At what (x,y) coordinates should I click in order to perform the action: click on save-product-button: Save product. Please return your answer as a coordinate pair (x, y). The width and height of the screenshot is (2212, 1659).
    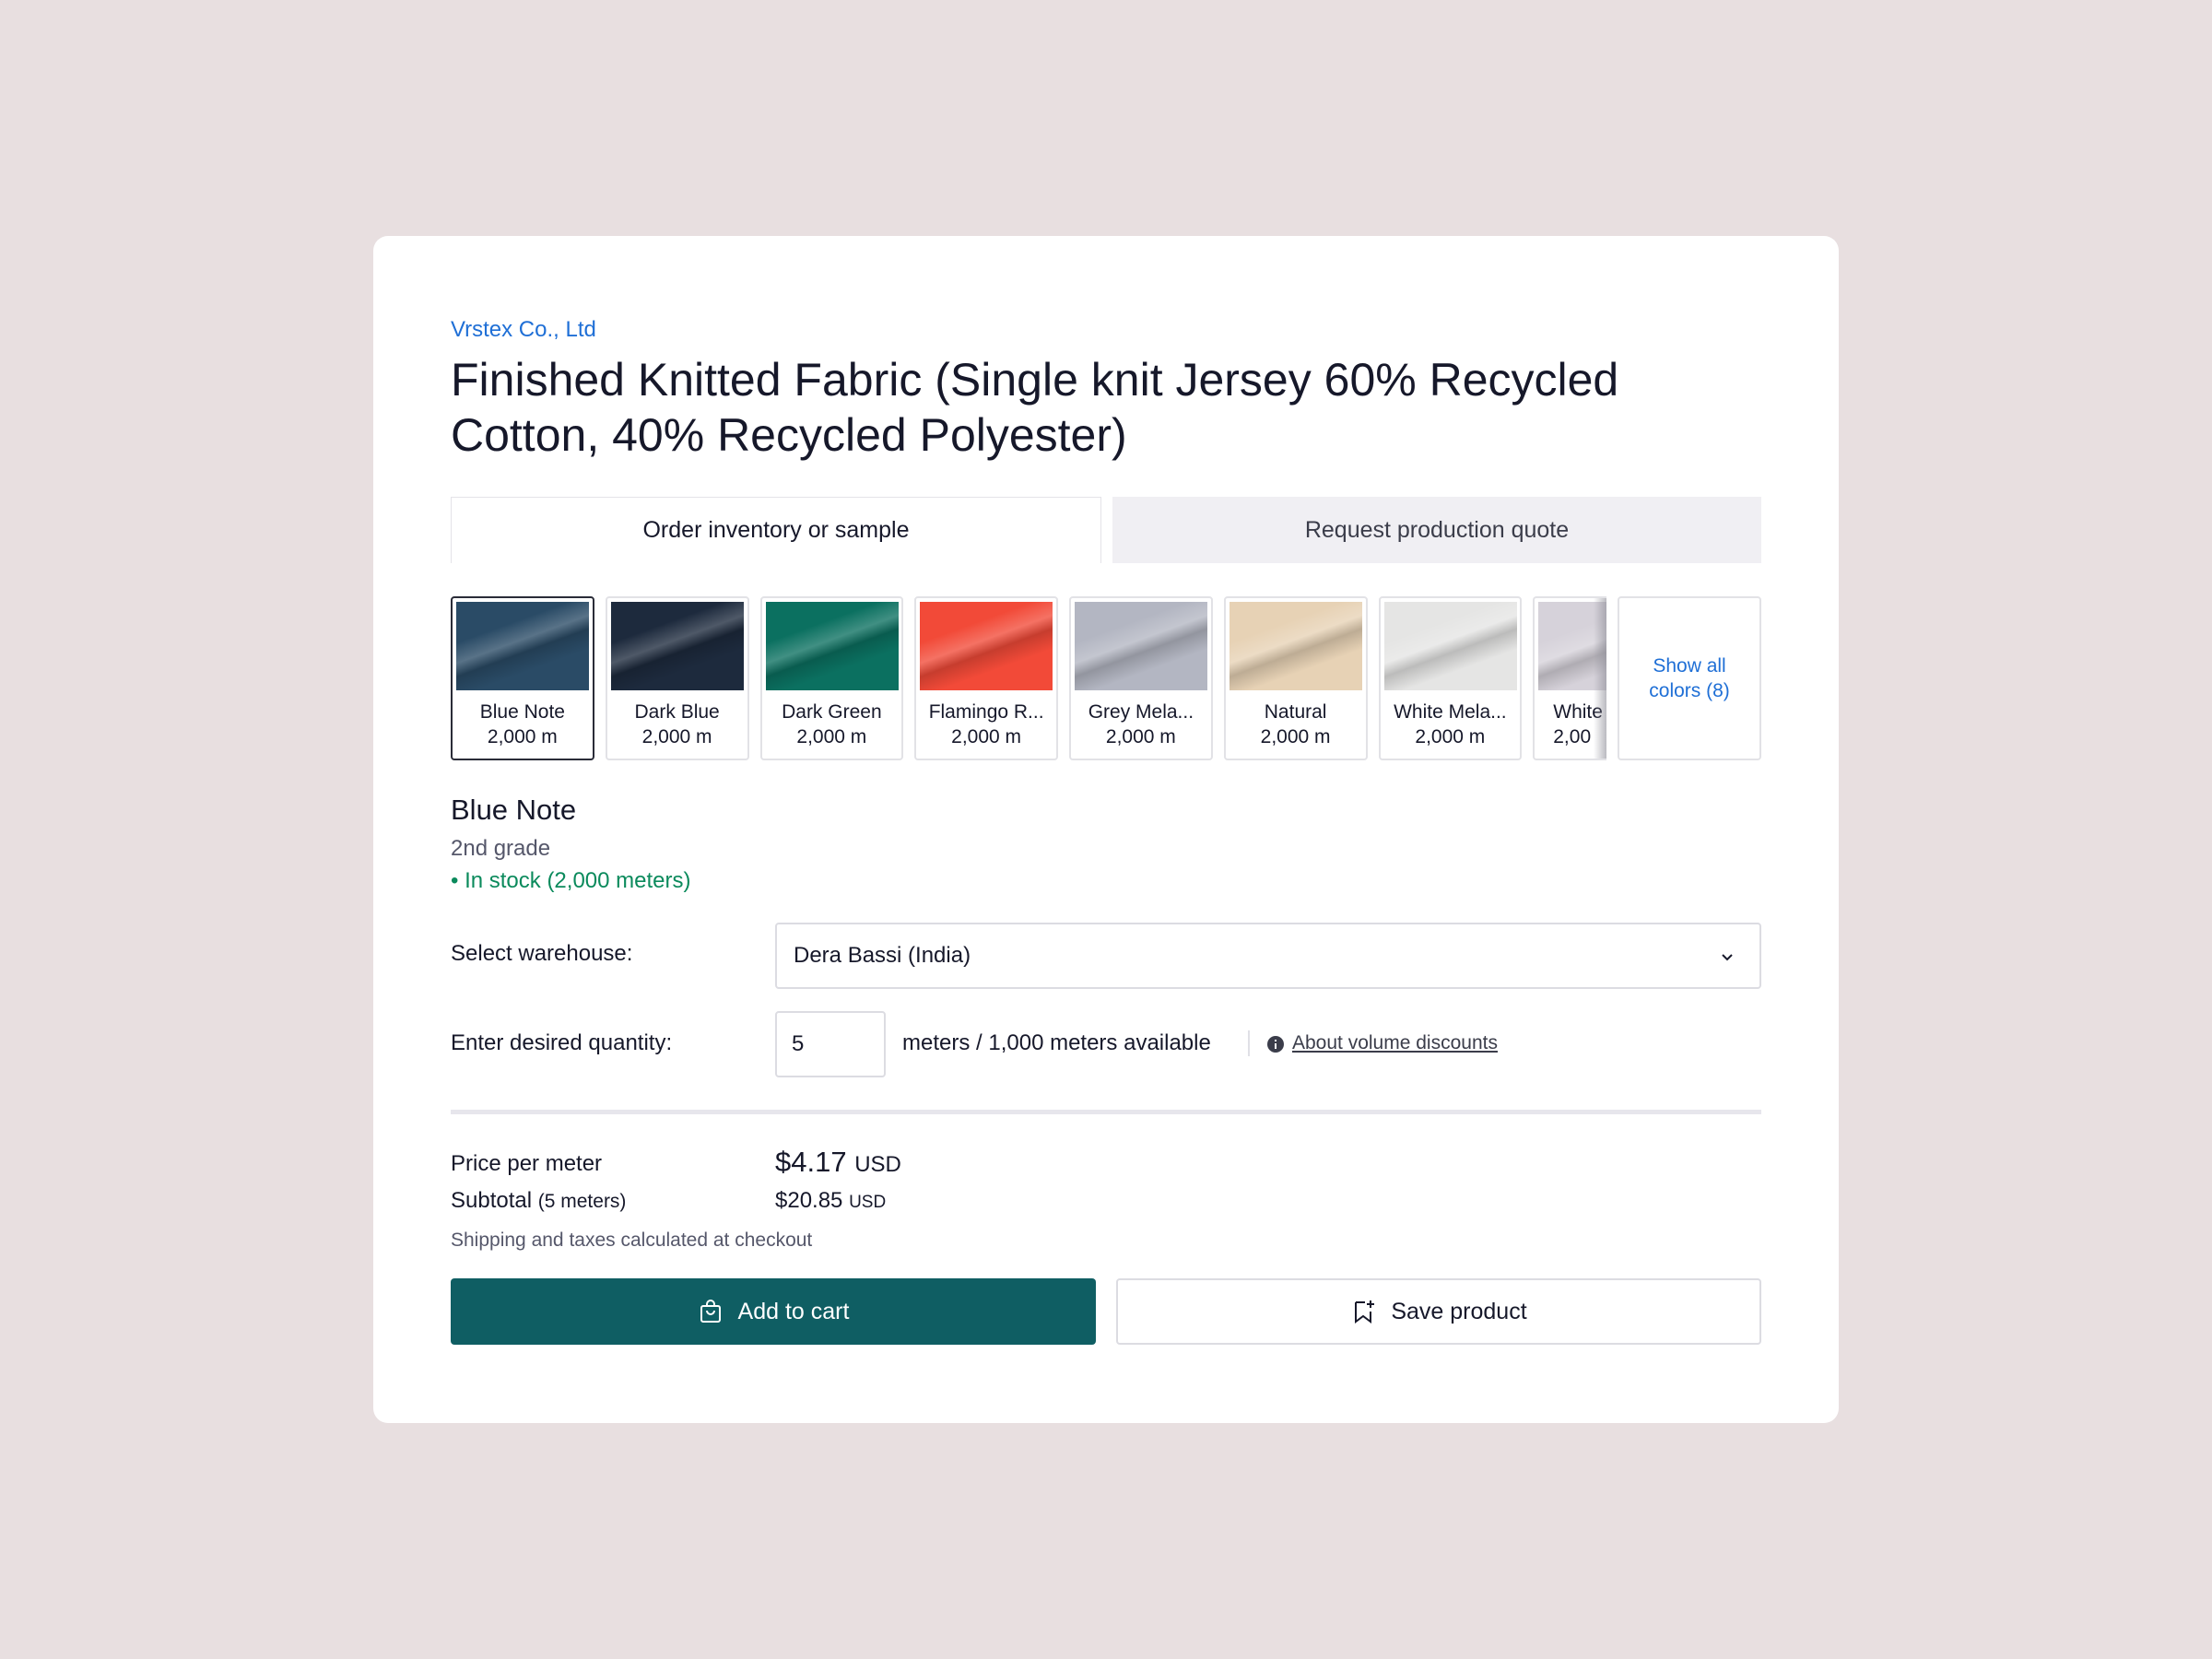
    Looking at the image, I should click on (1438, 1311).